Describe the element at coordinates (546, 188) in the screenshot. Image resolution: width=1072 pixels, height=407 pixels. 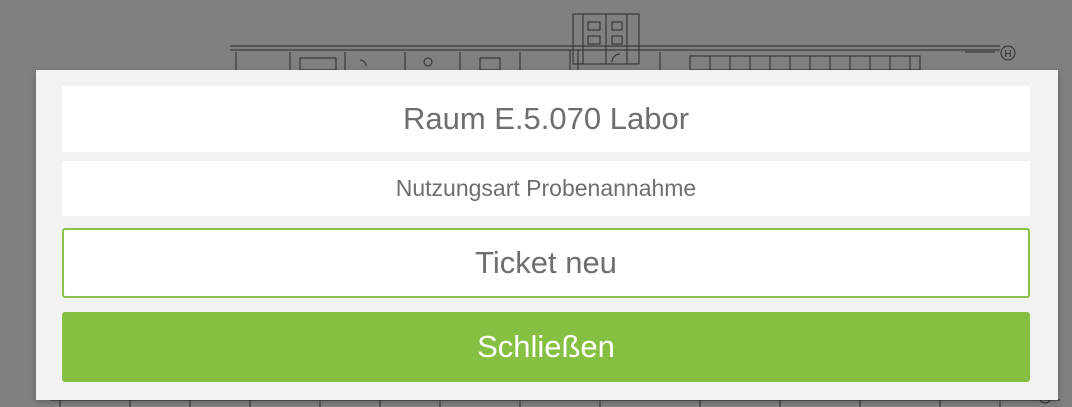
I see `usage-type-label: Nutzungsart Probenannahme` at that location.